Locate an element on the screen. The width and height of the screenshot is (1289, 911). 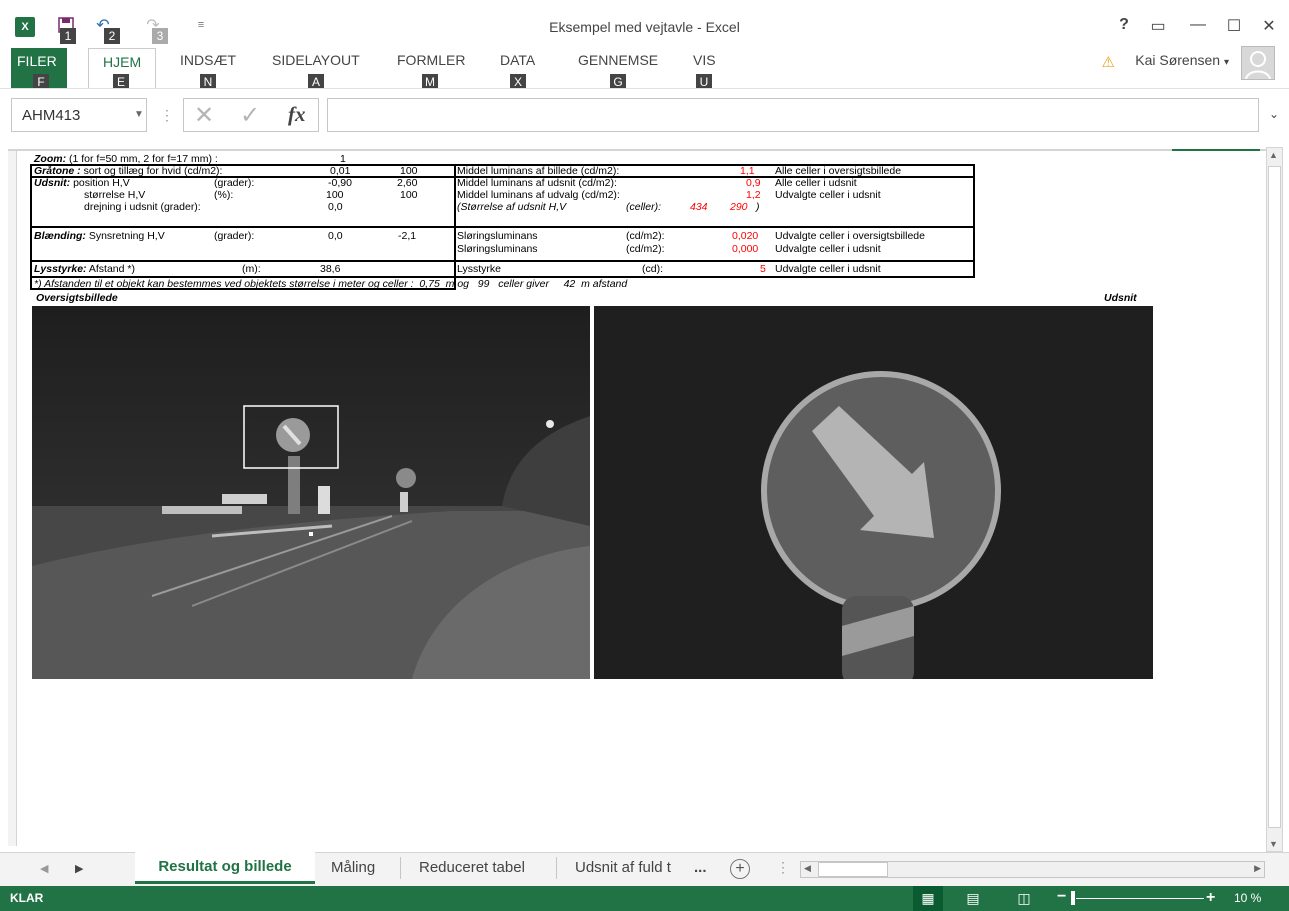
zoom-in-icon: + is located at coordinates (1210, 898).